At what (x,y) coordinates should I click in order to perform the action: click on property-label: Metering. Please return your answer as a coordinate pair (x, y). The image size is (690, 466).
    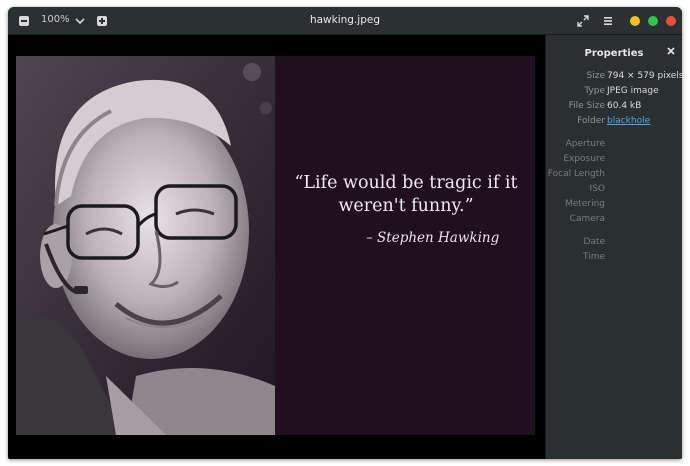
    Looking at the image, I should click on (585, 204).